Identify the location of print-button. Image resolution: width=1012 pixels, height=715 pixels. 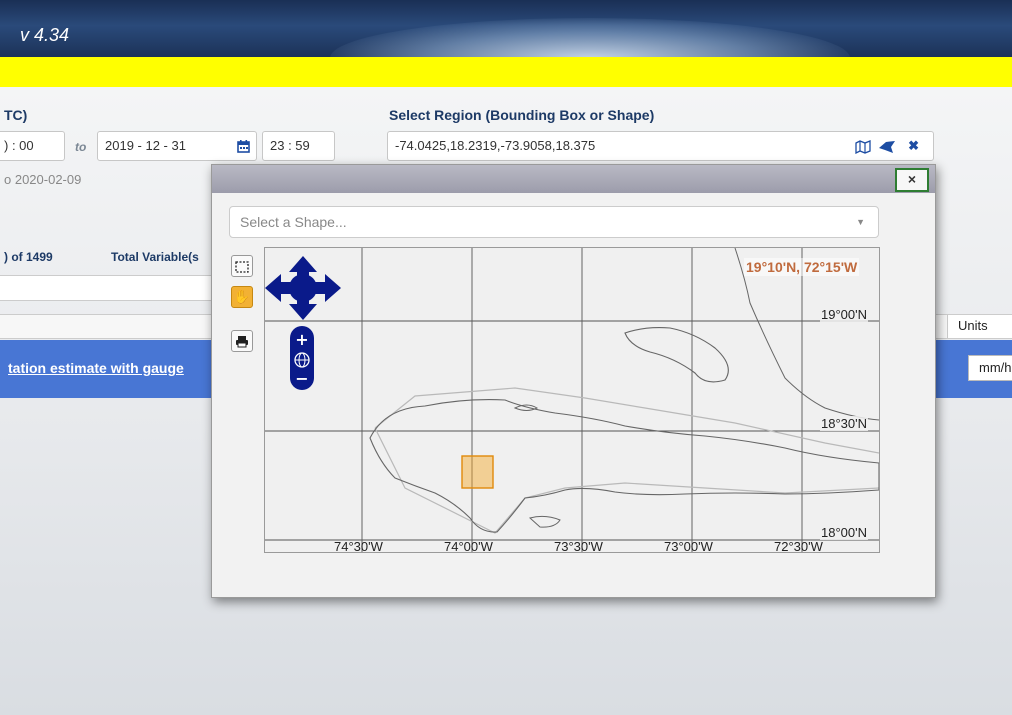
(242, 341).